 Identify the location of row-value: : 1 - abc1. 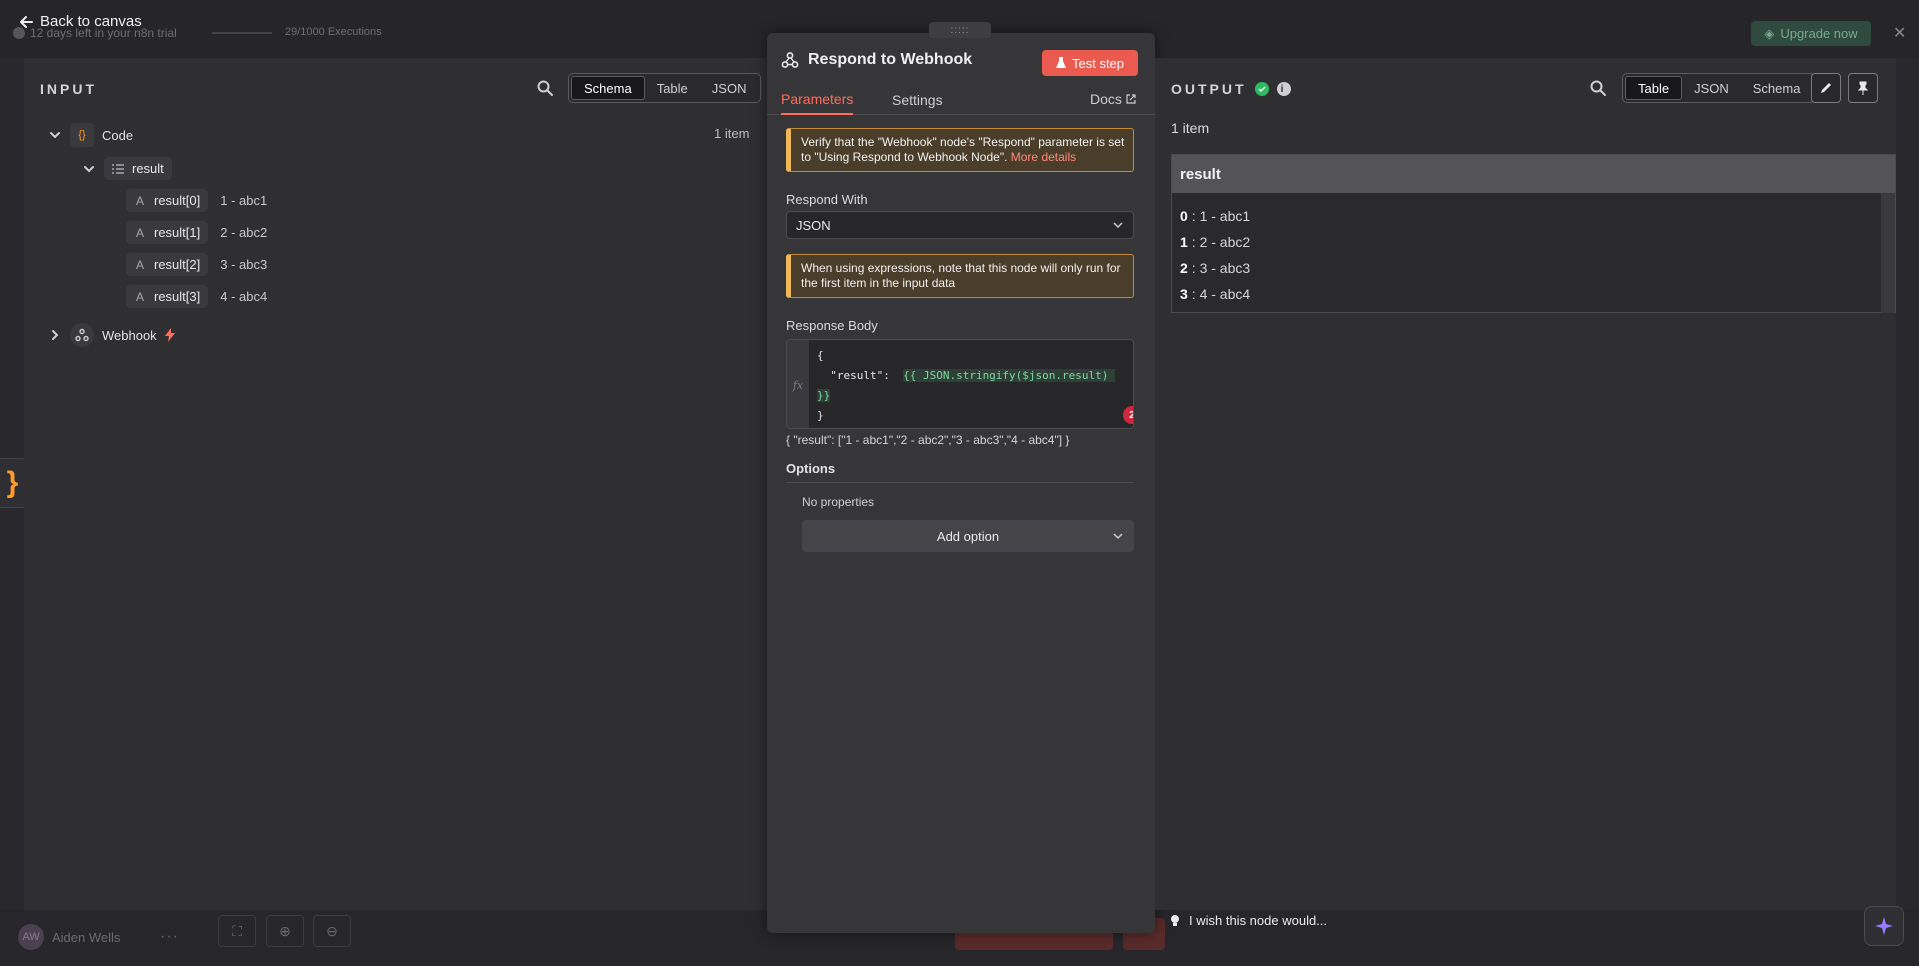
(1221, 216).